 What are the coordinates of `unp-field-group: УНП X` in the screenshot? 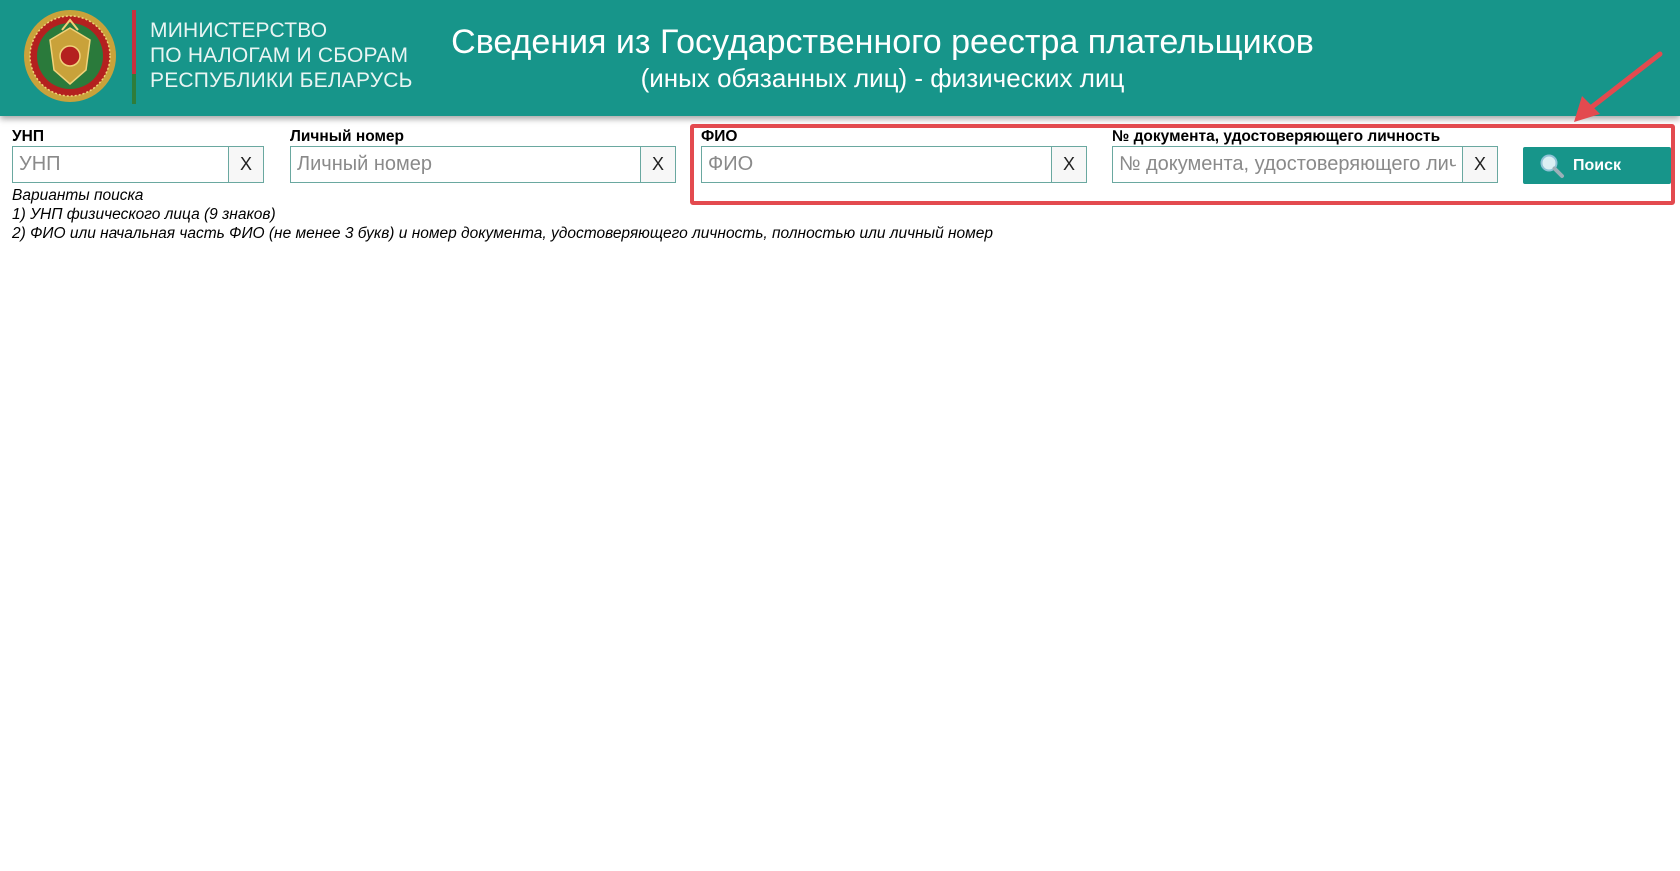 It's located at (138, 155).